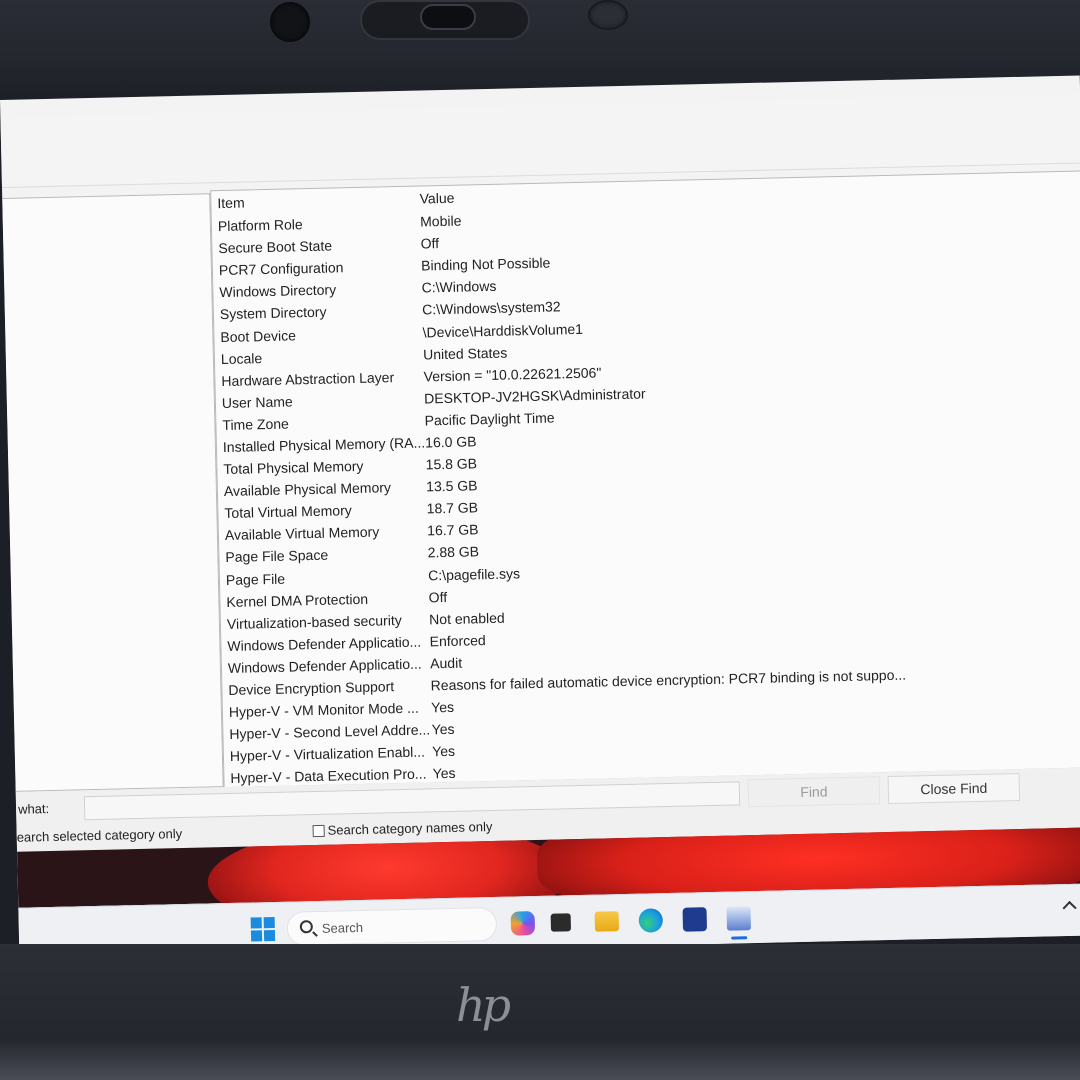 This screenshot has height=1080, width=1080. What do you see at coordinates (608, 15) in the screenshot?
I see `sensor-icon` at bounding box center [608, 15].